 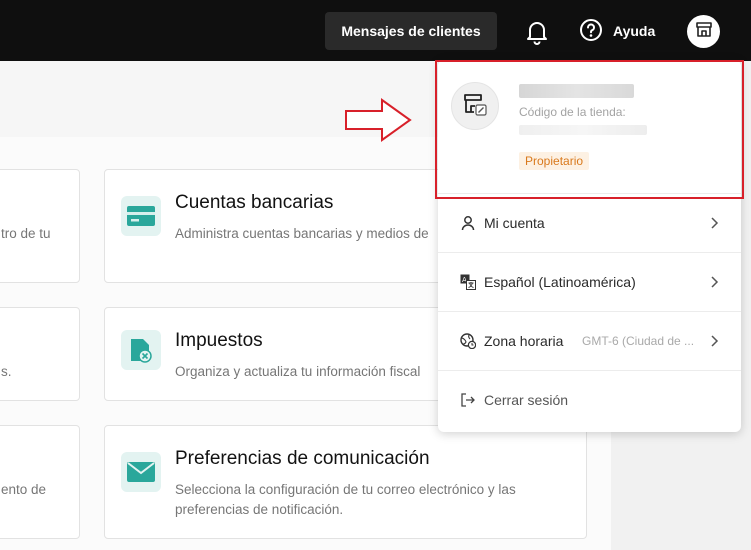 I want to click on card-title: Cuentas bancarias, so click(x=254, y=202).